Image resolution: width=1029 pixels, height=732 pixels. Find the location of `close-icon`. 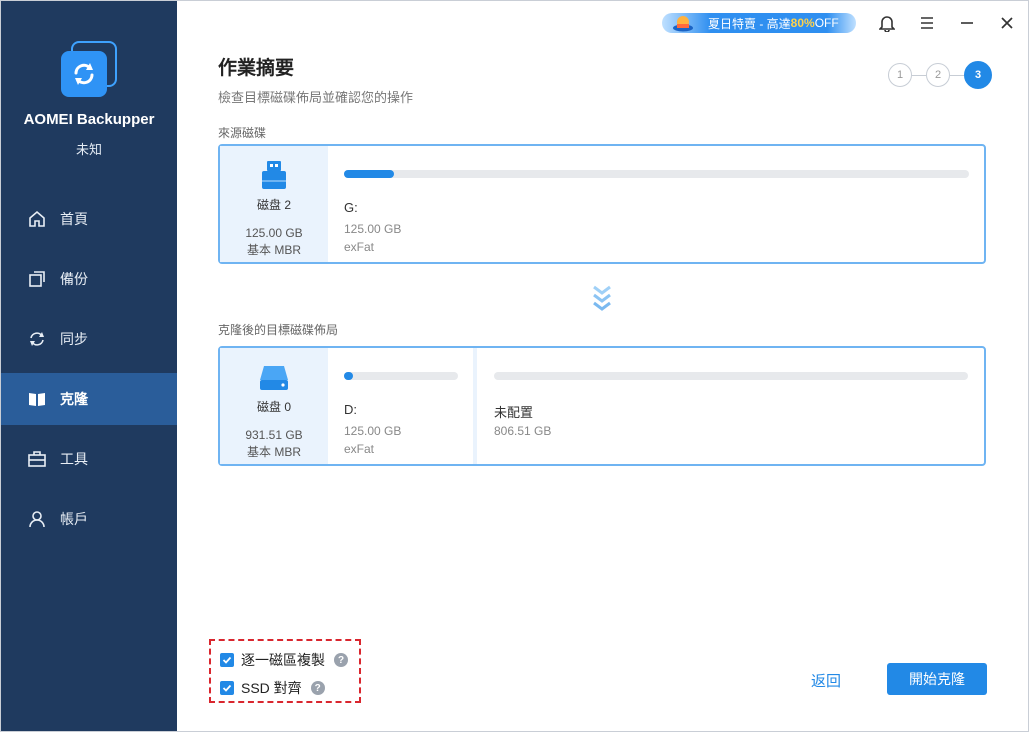

close-icon is located at coordinates (1007, 23).